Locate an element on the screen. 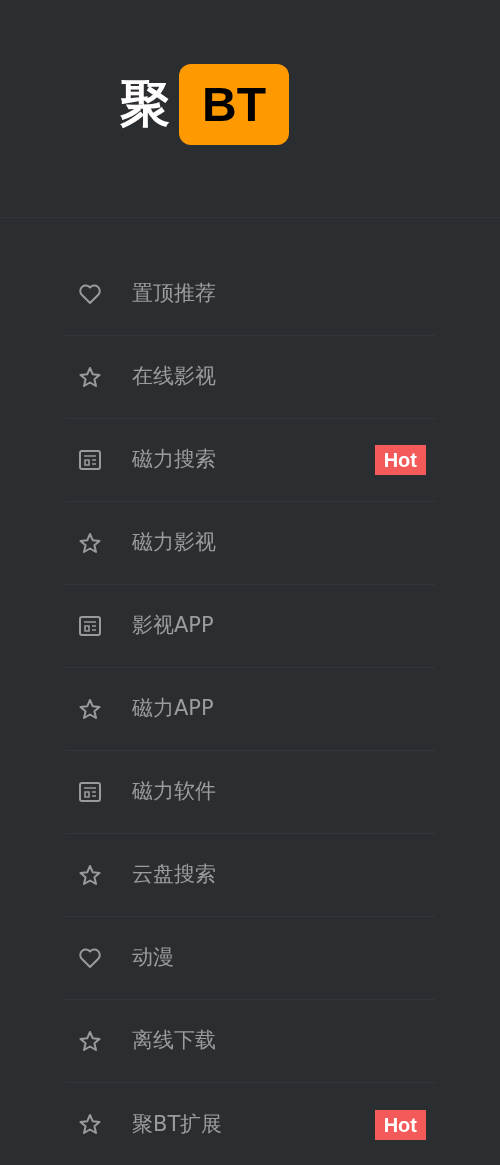 The width and height of the screenshot is (500, 1165). menu-item: 动漫 is located at coordinates (283, 958).